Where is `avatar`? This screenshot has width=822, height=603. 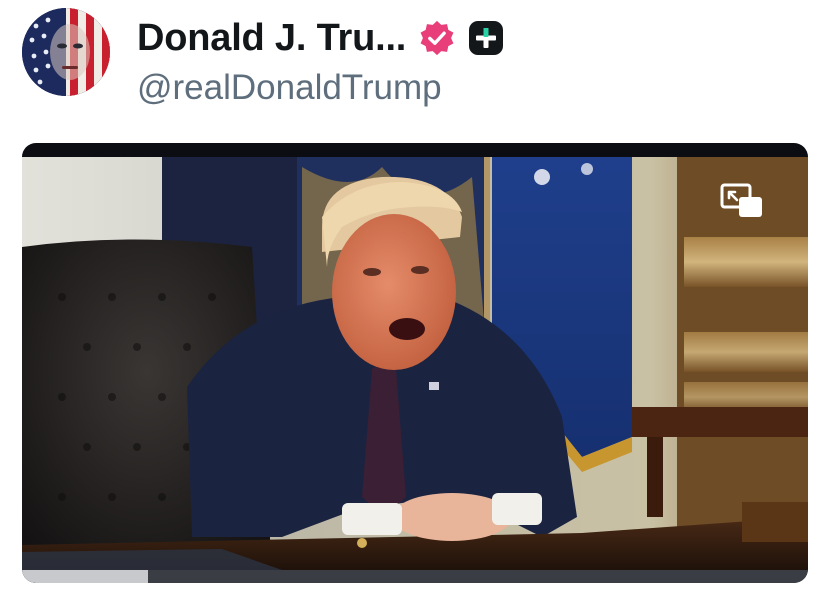 avatar is located at coordinates (66, 52).